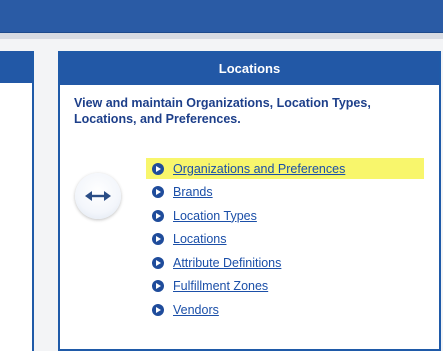  What do you see at coordinates (200, 239) in the screenshot?
I see `link-label: Locations` at bounding box center [200, 239].